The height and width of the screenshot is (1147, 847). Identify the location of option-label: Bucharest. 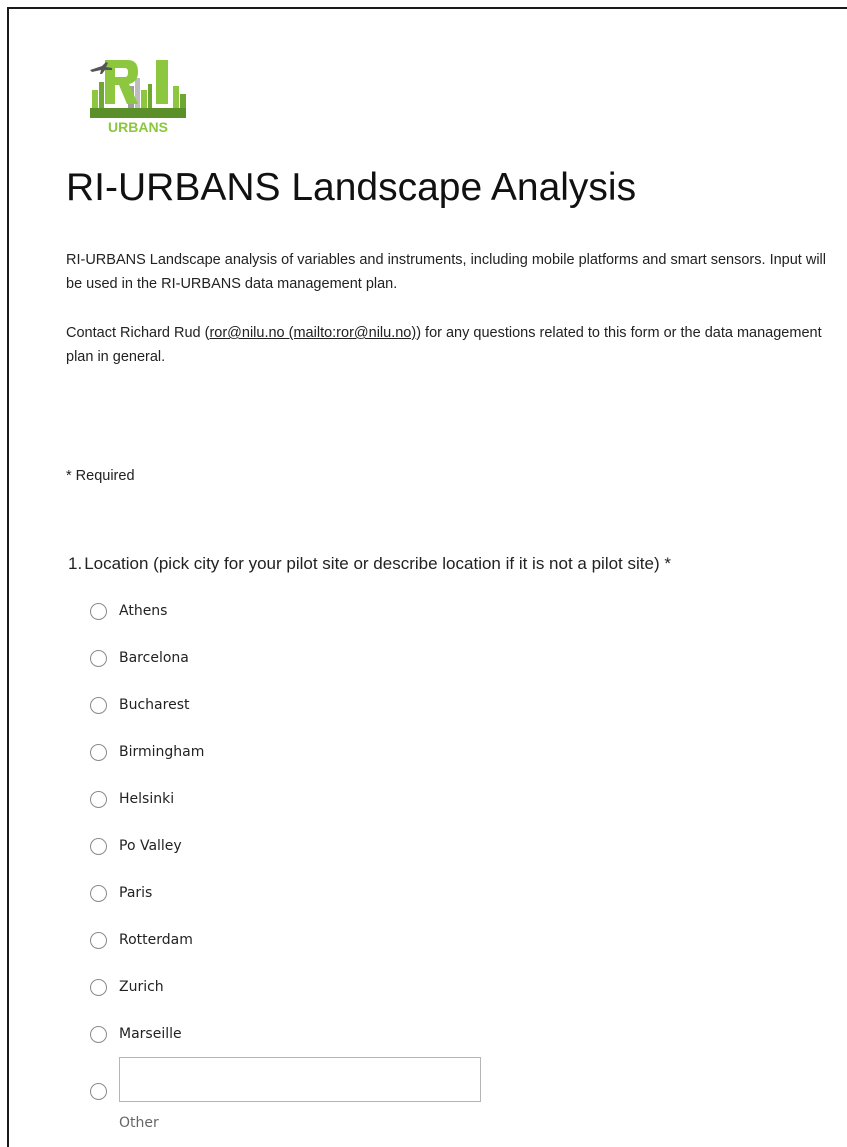
(154, 705).